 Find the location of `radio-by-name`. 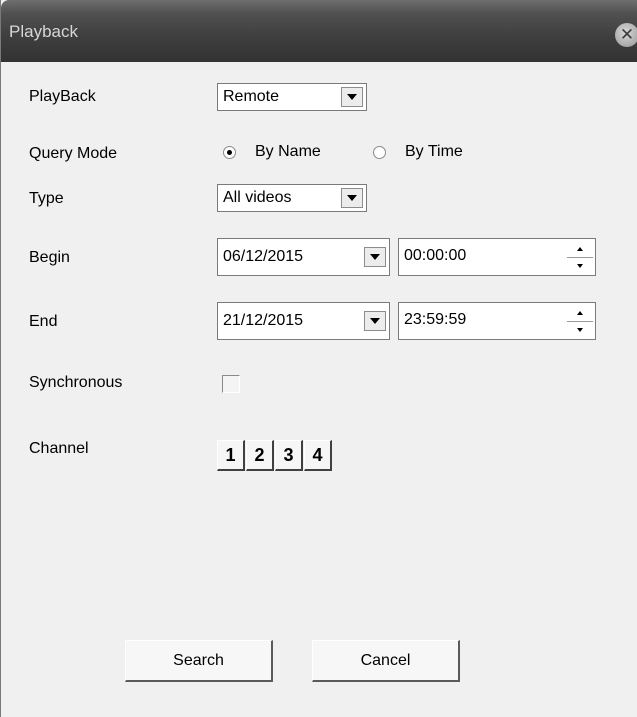

radio-by-name is located at coordinates (229, 152).